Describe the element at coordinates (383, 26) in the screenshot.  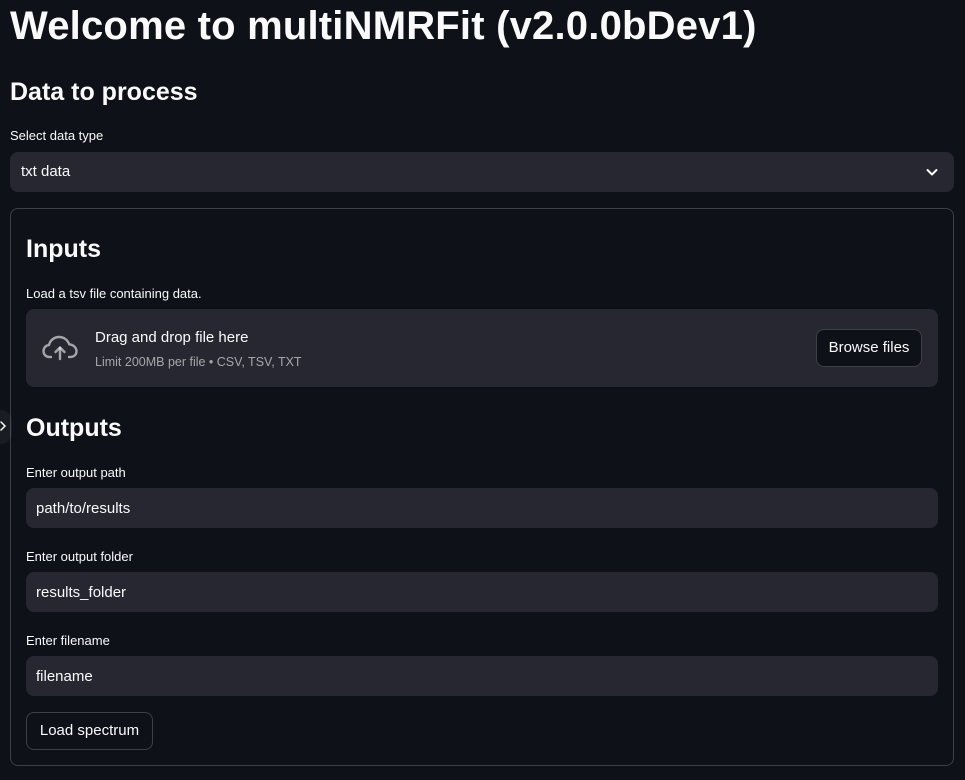
I see `page-title: Welcome to multiNMRFit (v2.0.0bDev1)` at that location.